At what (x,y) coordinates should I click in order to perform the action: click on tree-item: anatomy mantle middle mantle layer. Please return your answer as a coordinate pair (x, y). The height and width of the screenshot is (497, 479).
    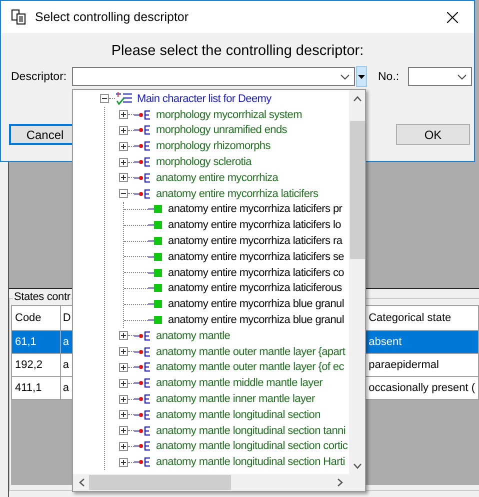
    Looking at the image, I should click on (239, 383).